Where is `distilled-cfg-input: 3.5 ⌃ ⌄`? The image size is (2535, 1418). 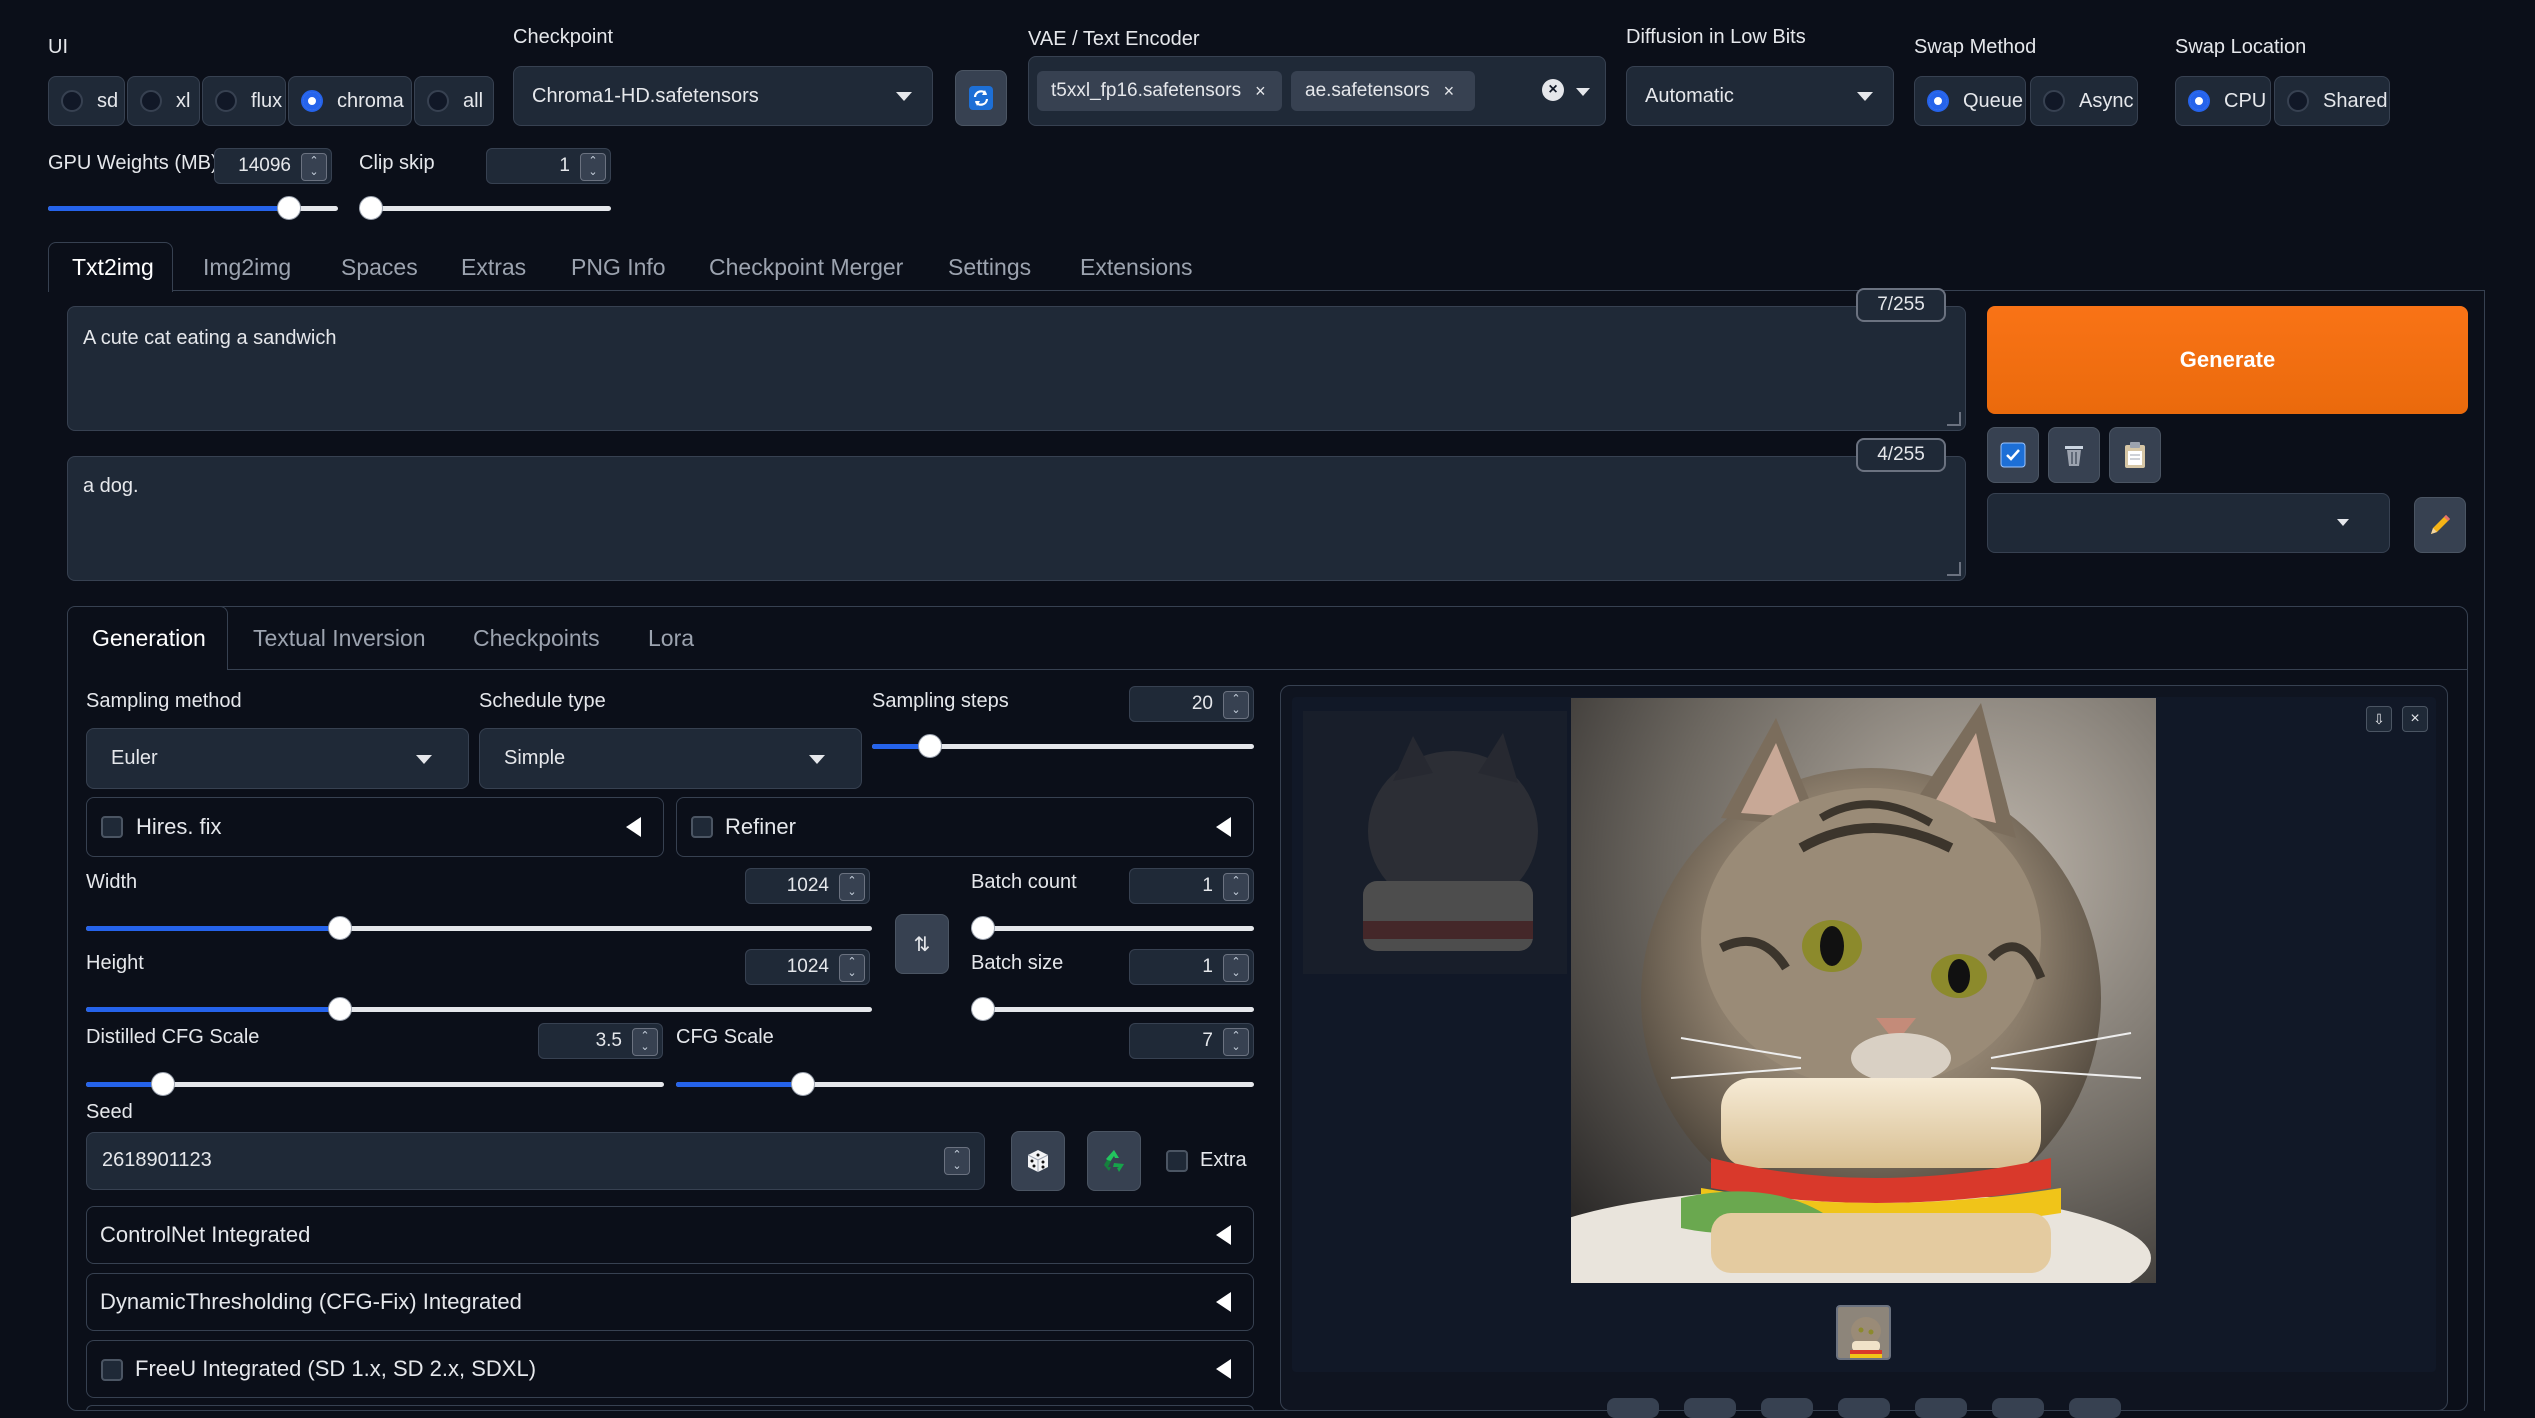 distilled-cfg-input: 3.5 ⌃ ⌄ is located at coordinates (600, 1041).